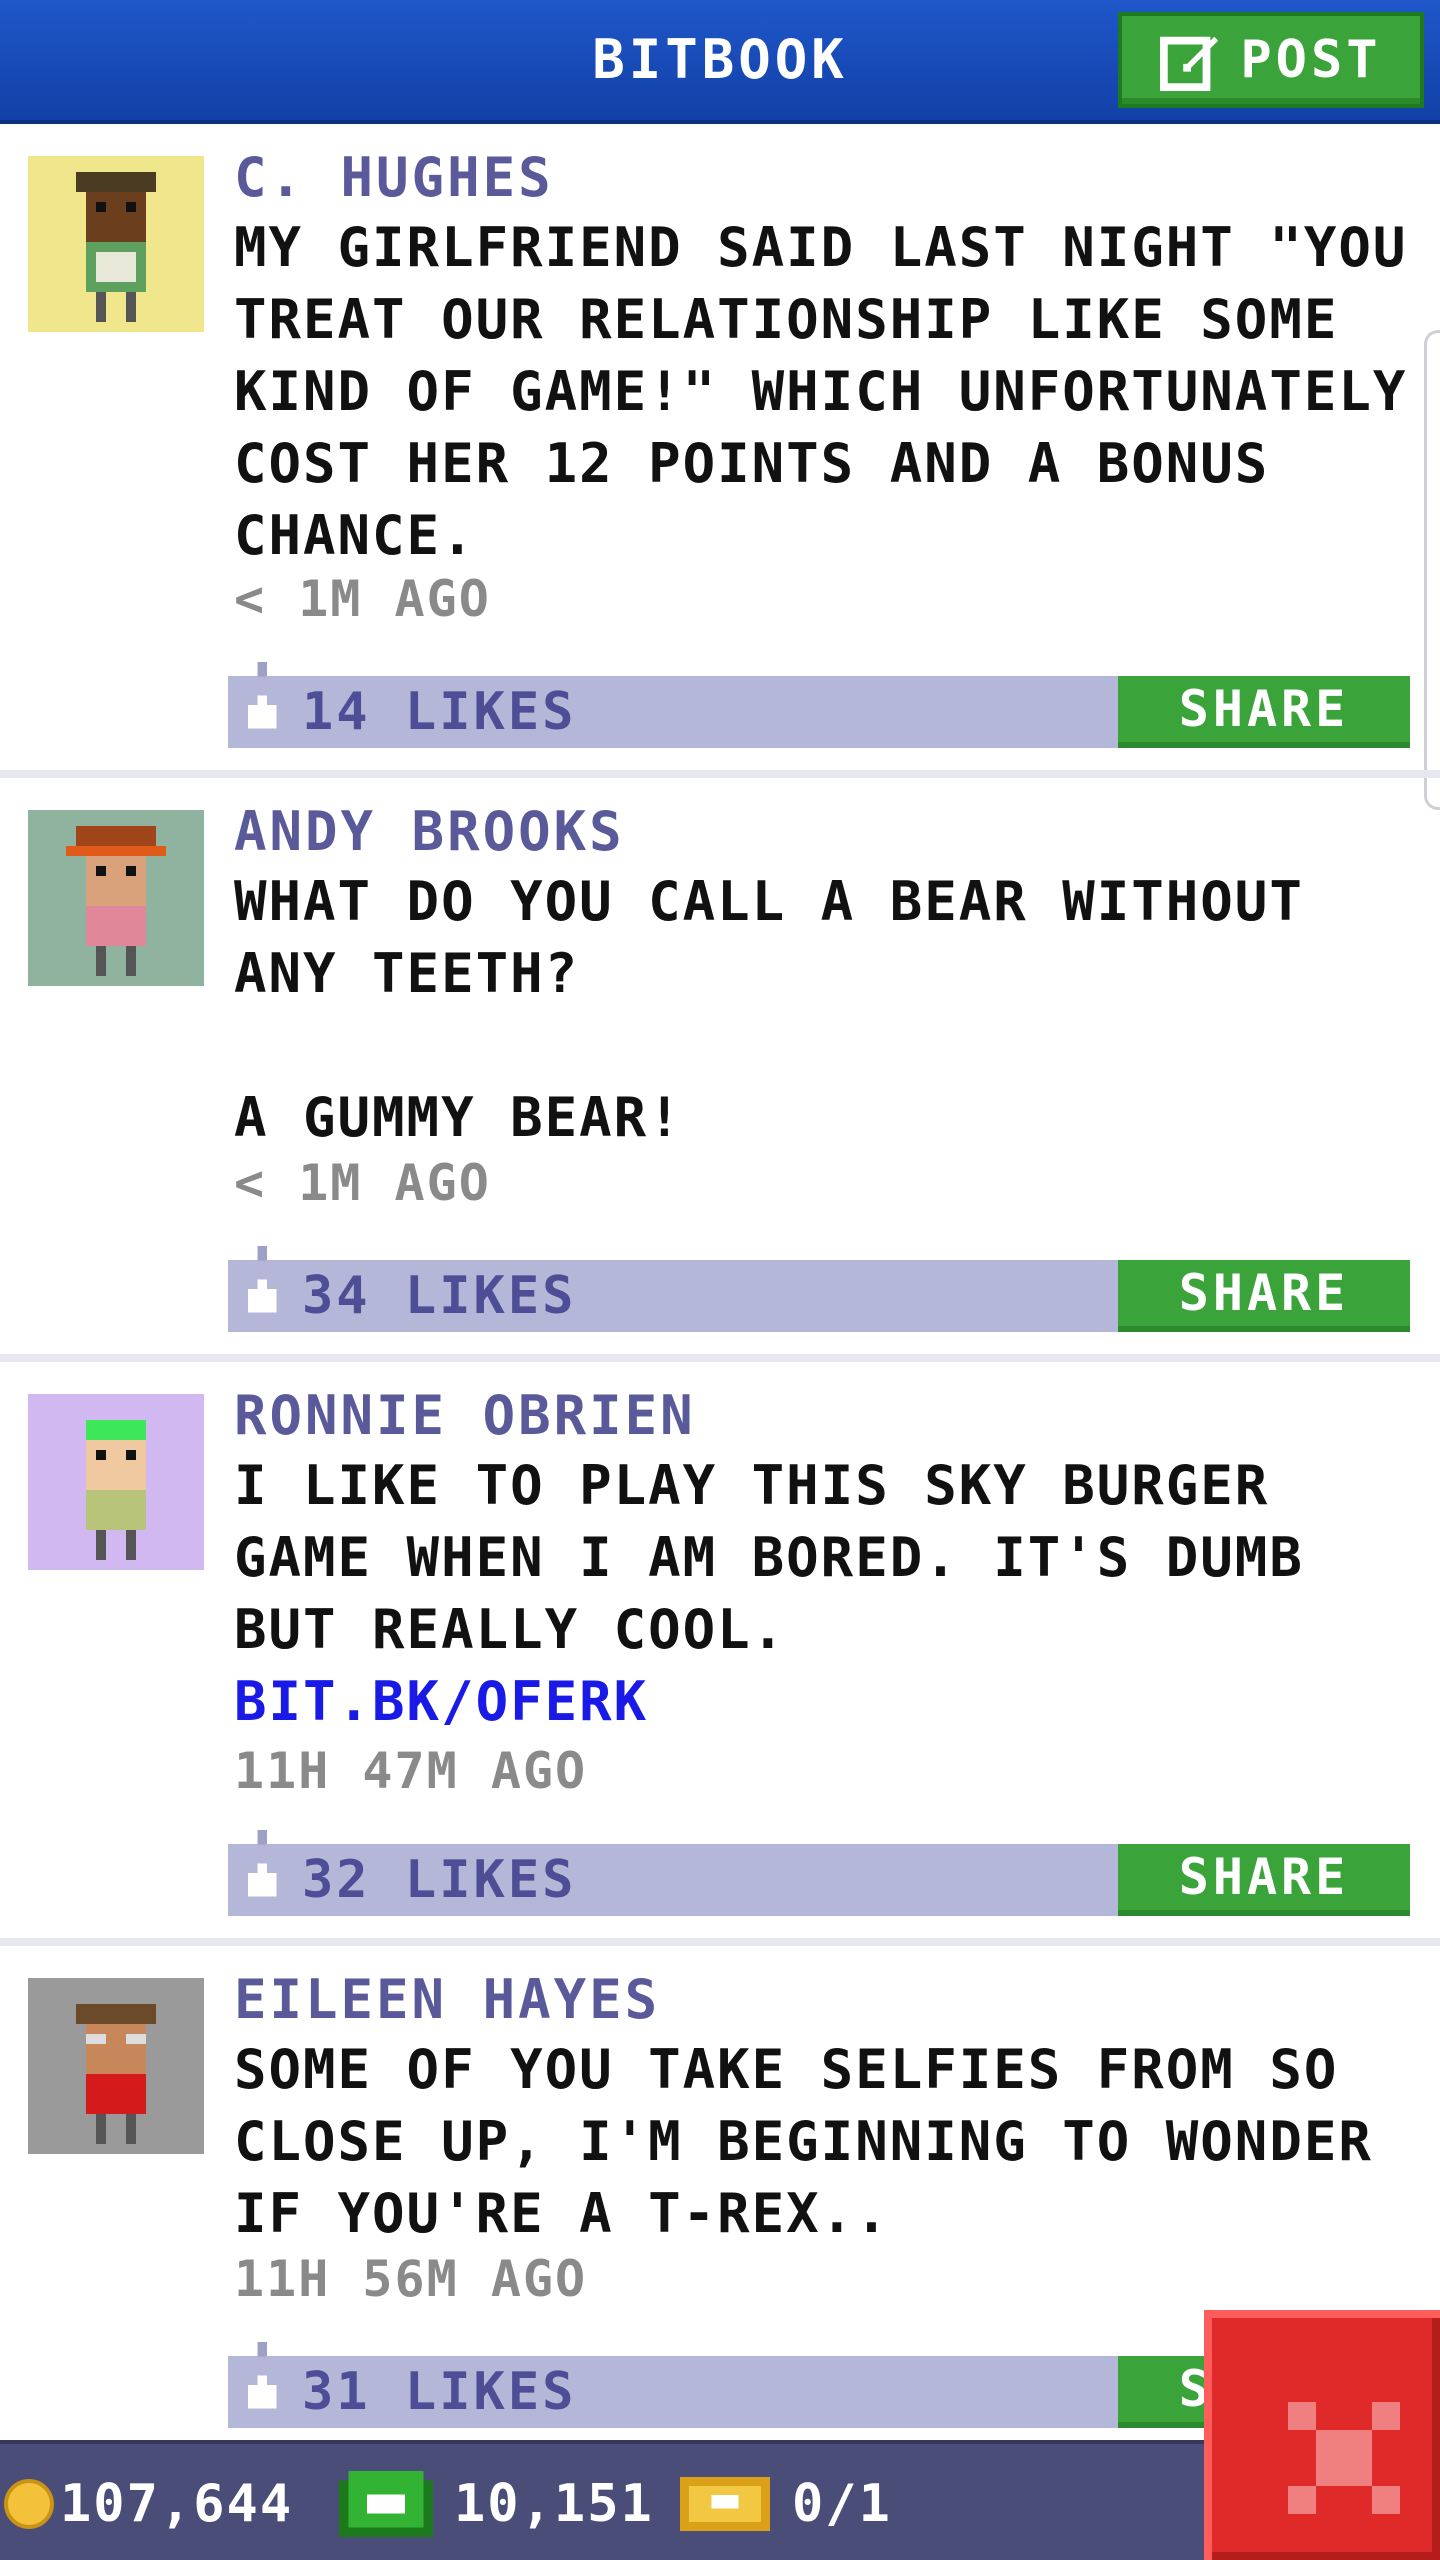  What do you see at coordinates (439, 1880) in the screenshot?
I see `likes-count: 32 LIKES` at bounding box center [439, 1880].